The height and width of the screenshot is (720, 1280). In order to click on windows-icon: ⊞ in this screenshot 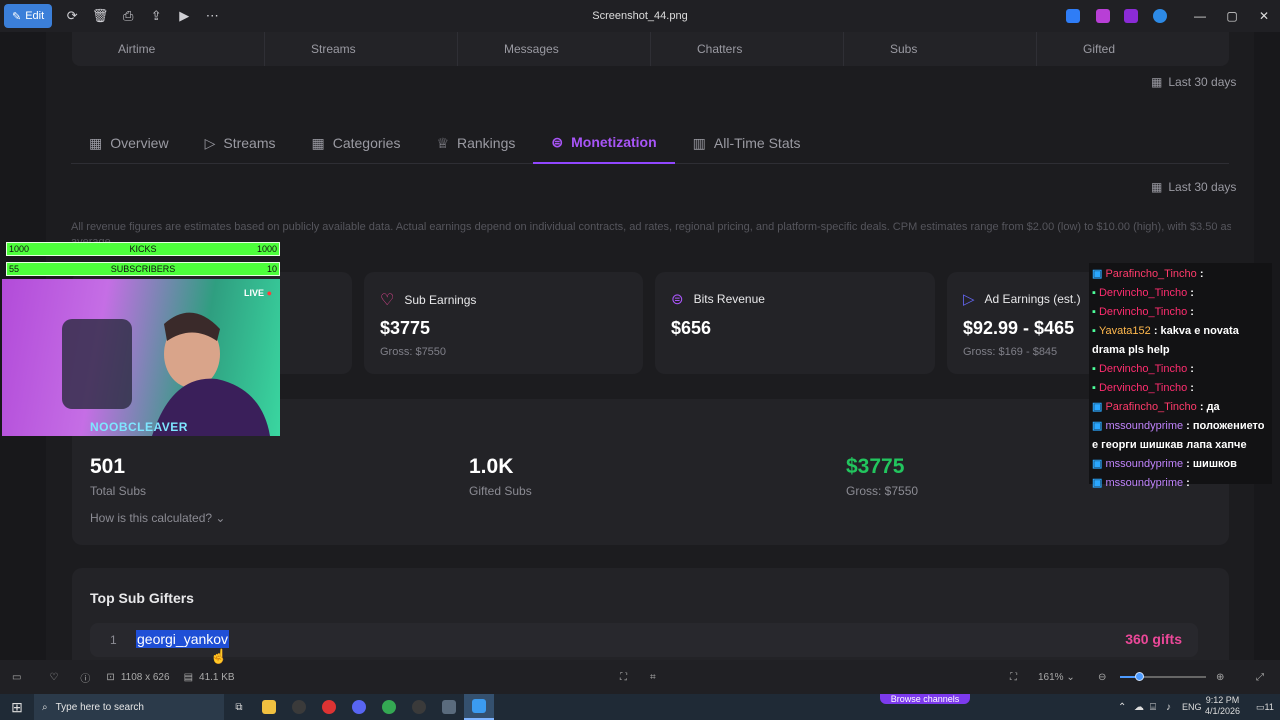, I will do `click(17, 706)`.